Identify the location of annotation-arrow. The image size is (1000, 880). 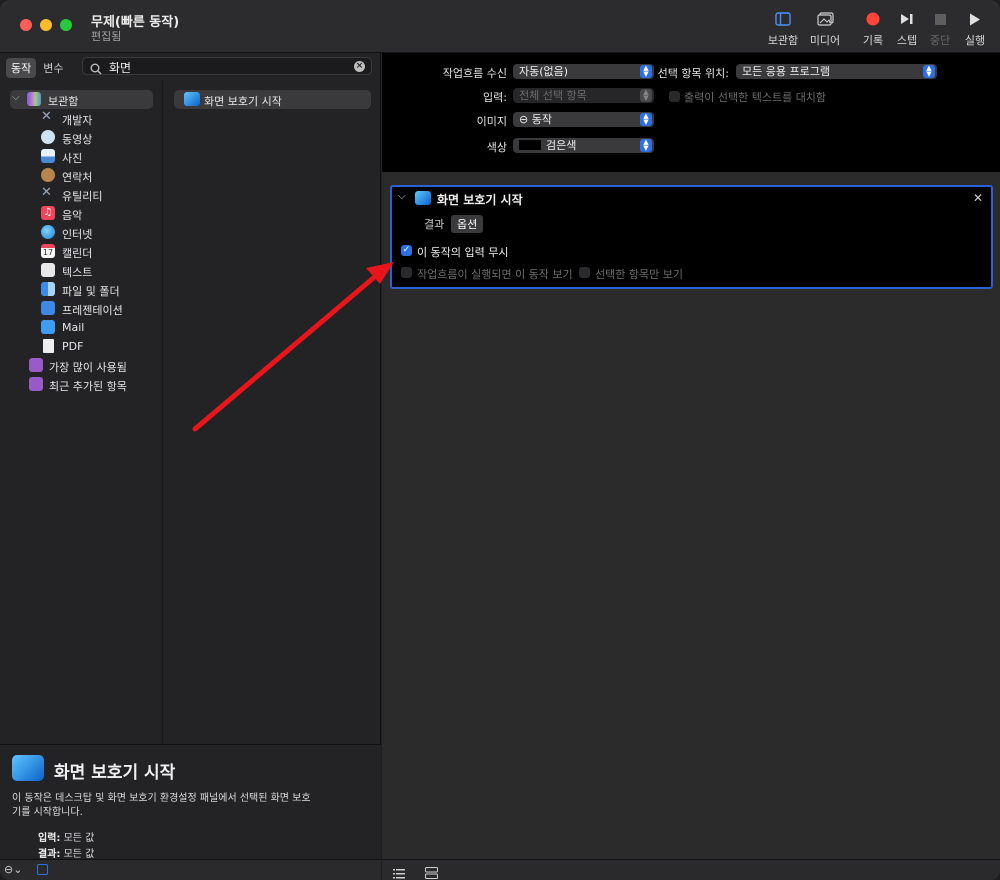
(293, 347).